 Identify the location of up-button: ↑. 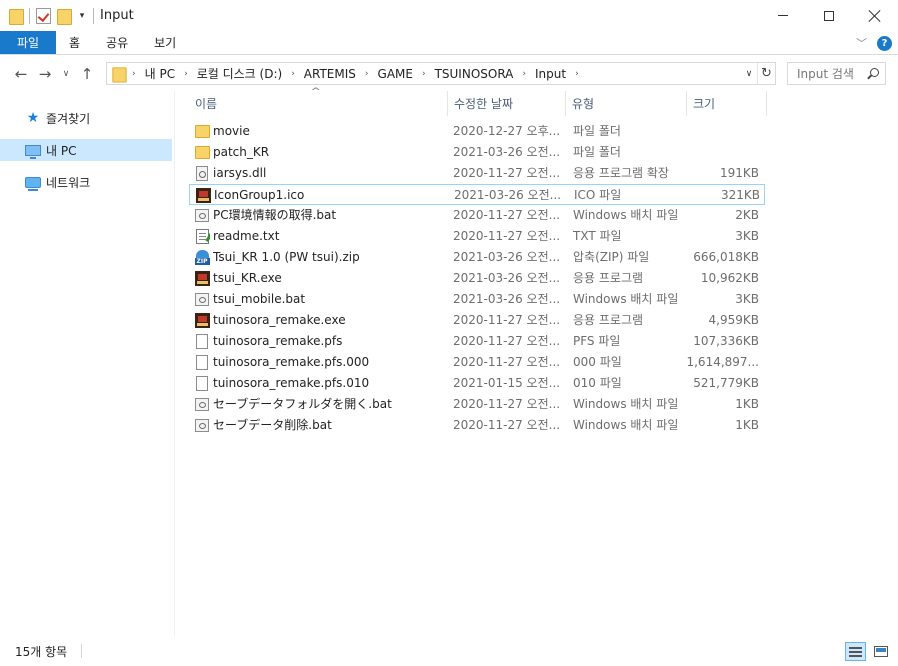
(87, 74).